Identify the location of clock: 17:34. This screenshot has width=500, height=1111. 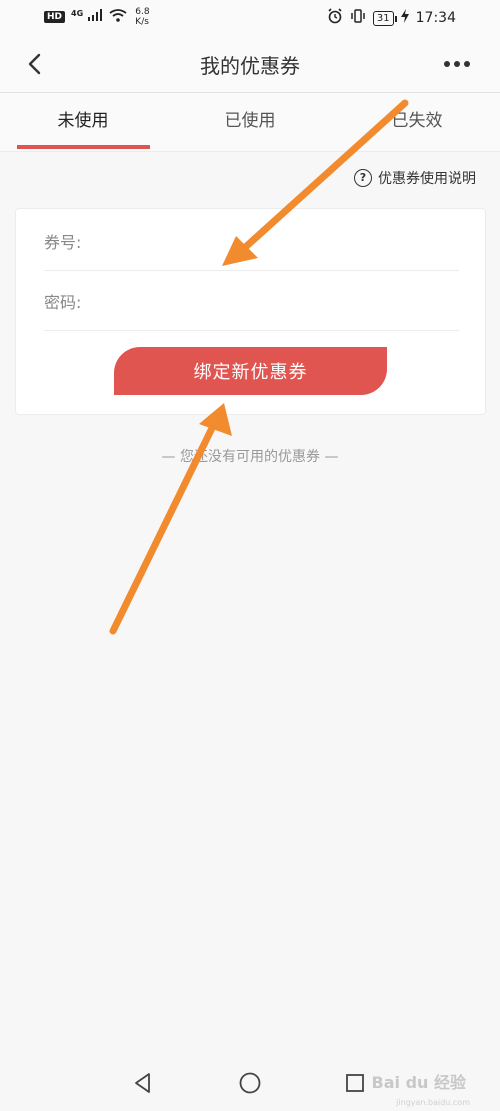
(435, 18).